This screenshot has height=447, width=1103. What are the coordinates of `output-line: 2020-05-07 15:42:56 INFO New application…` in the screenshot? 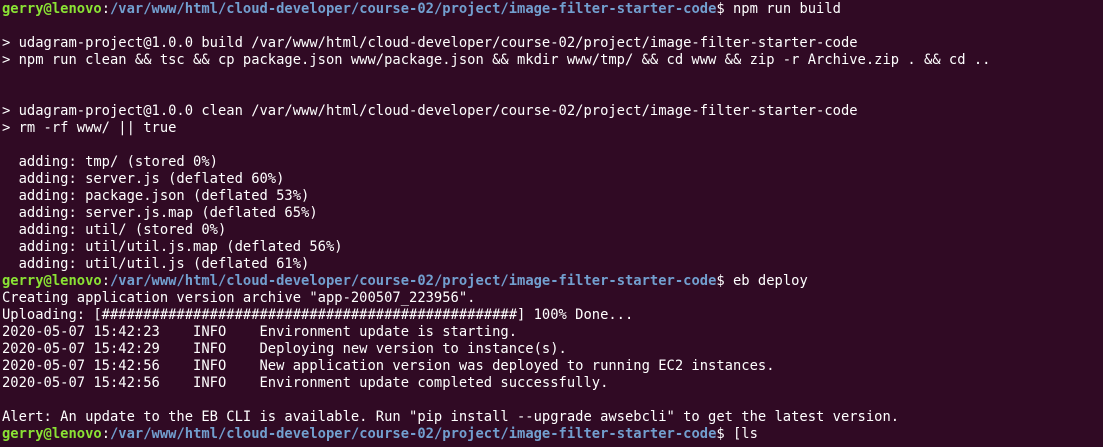 It's located at (388, 366).